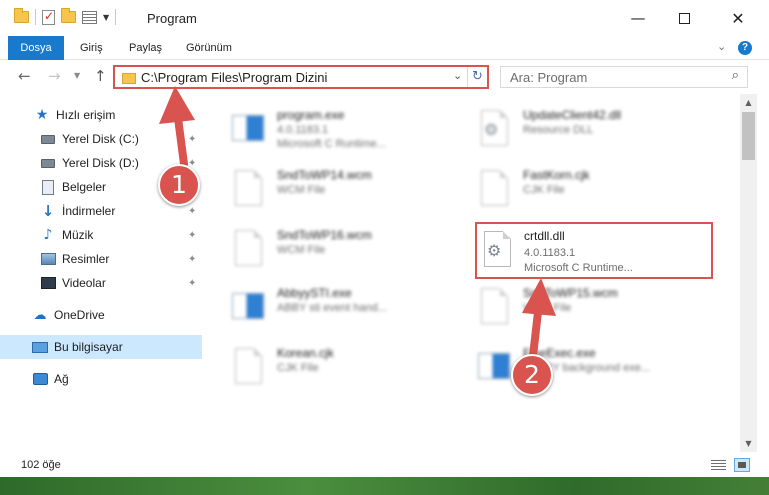 The image size is (769, 495). I want to click on scroll-up-icon: ▲, so click(748, 102).